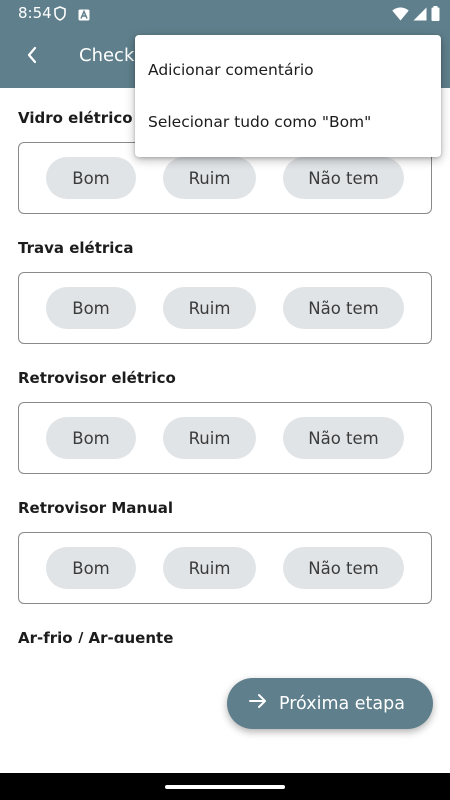  I want to click on back-chevron-icon, so click(32, 57).